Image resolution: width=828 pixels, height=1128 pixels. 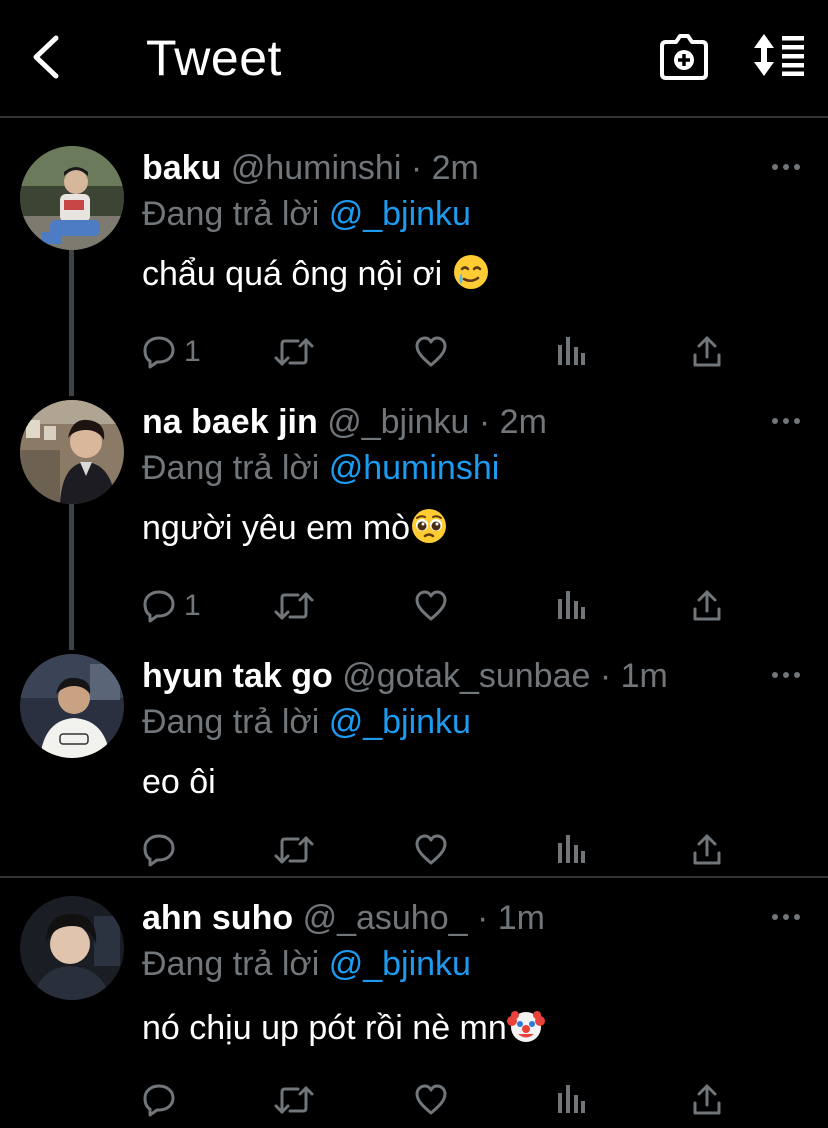 I want to click on tweet-header: ahn suho @_asuho_ · 1m, so click(x=343, y=918).